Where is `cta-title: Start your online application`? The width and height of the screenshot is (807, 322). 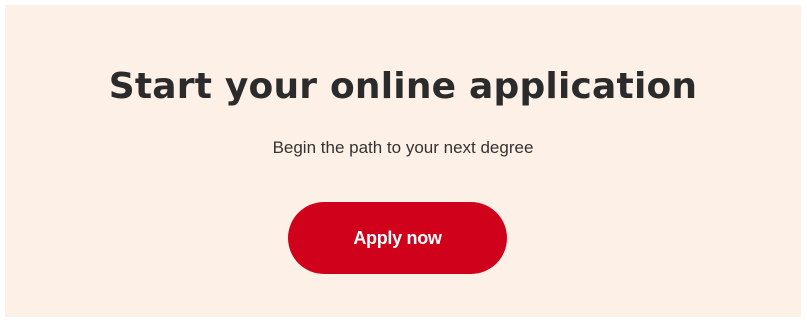
cta-title: Start your online application is located at coordinates (403, 86).